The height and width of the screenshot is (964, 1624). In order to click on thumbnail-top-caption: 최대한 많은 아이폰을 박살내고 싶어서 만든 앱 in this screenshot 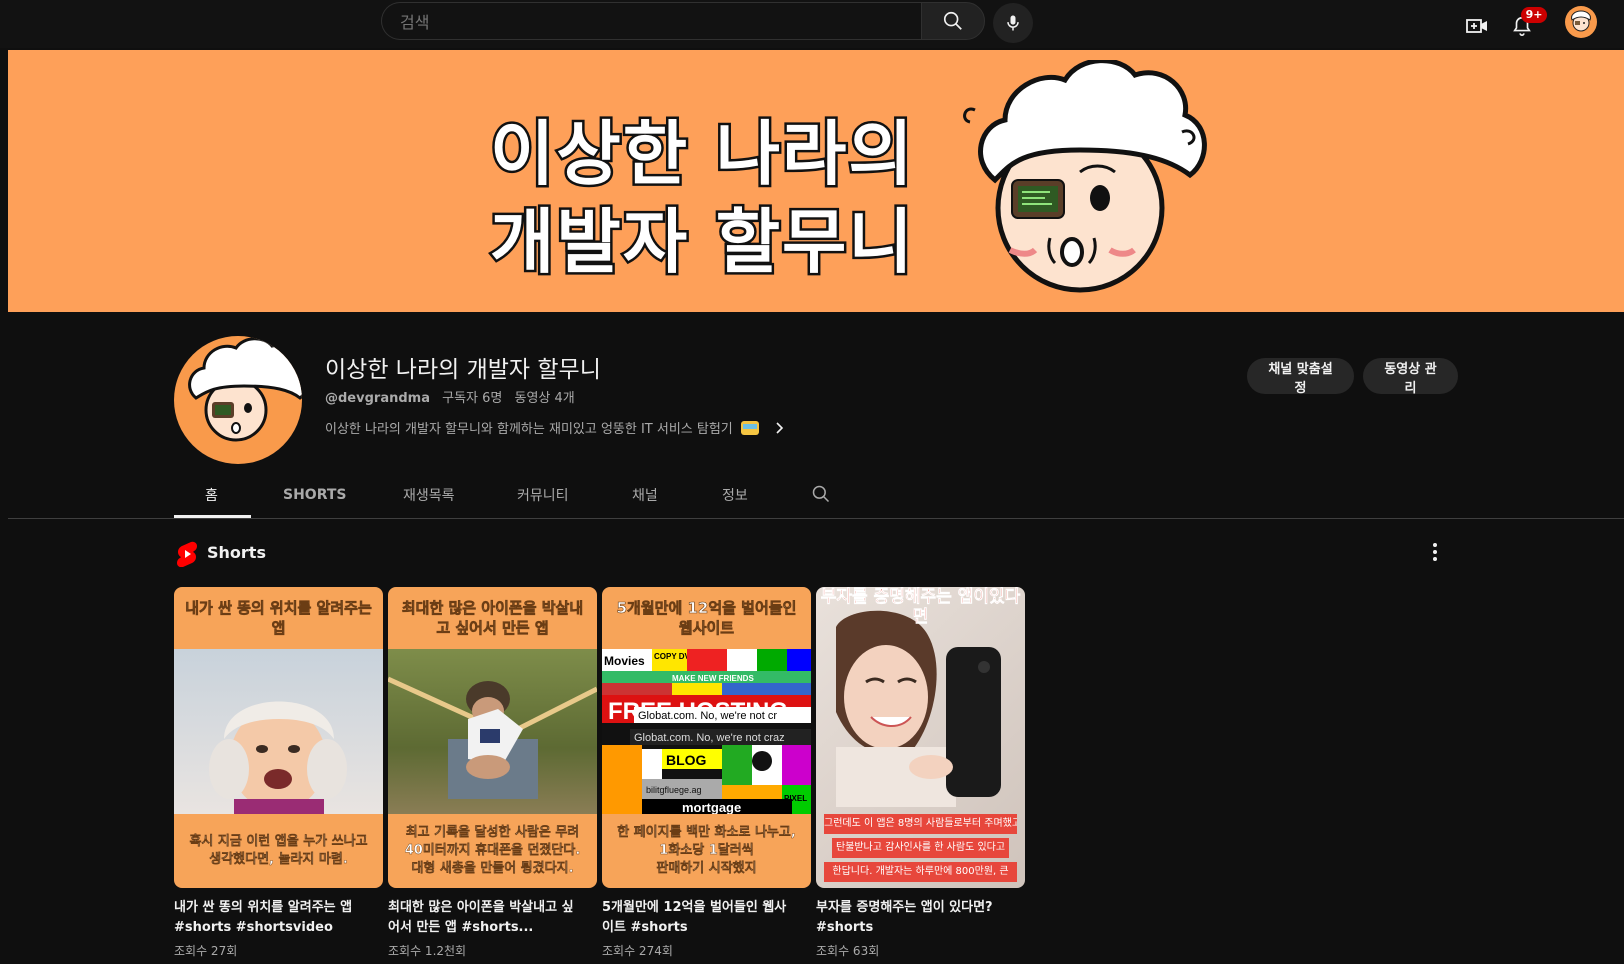, I will do `click(492, 618)`.